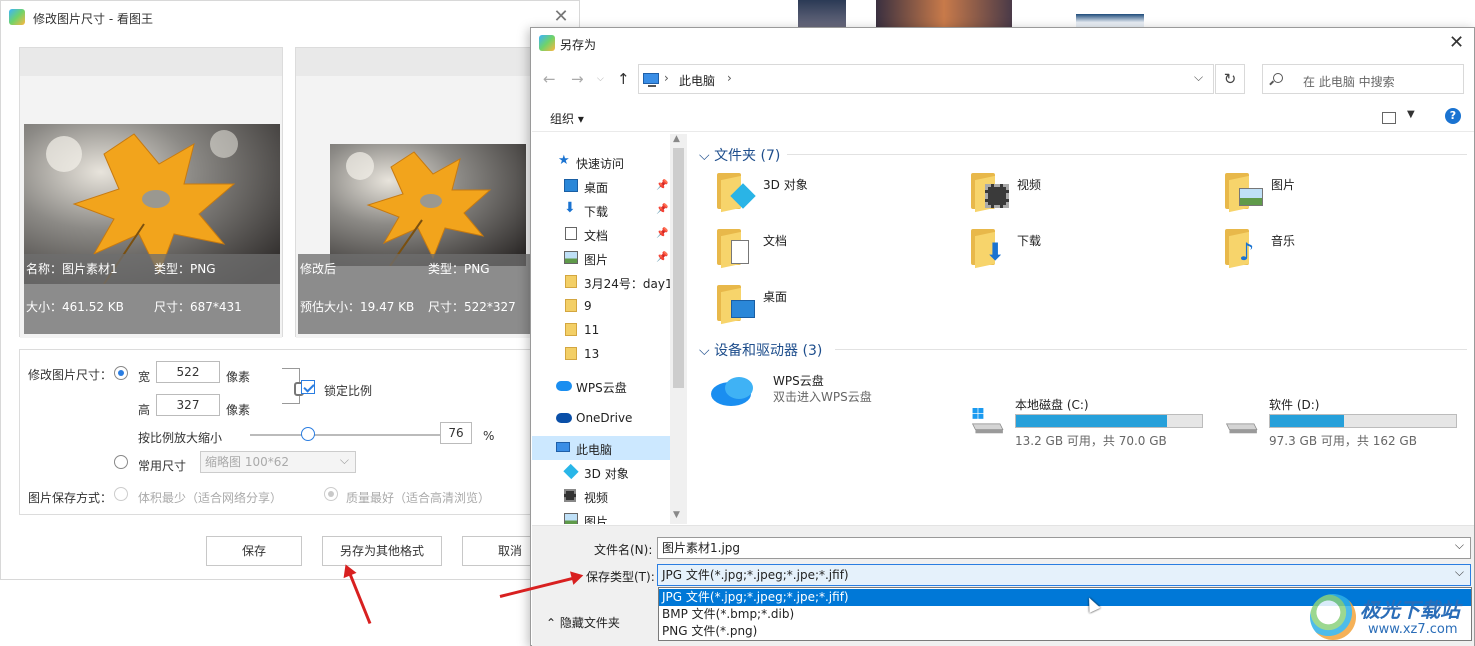 The height and width of the screenshot is (646, 1475). Describe the element at coordinates (1244, 191) in the screenshot. I see `folder-picture-icon` at that location.